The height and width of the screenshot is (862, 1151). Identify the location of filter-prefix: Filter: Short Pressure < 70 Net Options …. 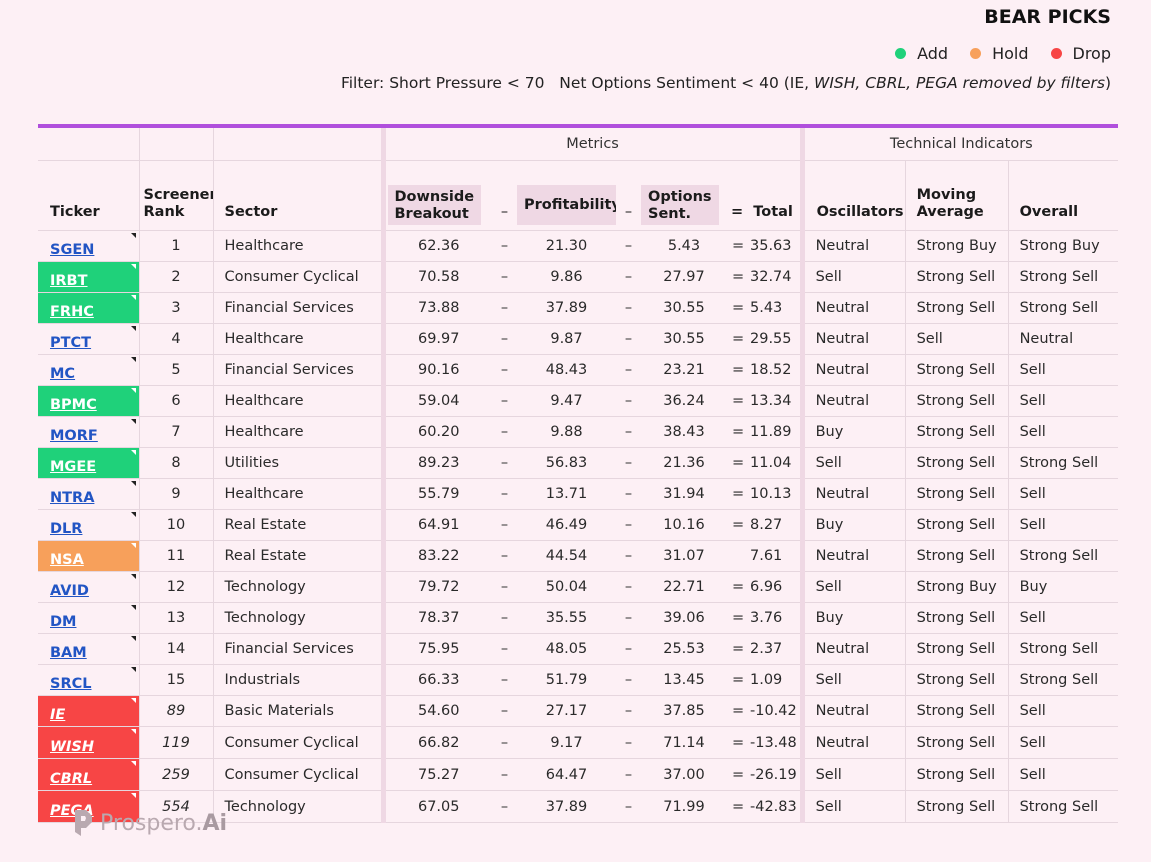
(577, 83).